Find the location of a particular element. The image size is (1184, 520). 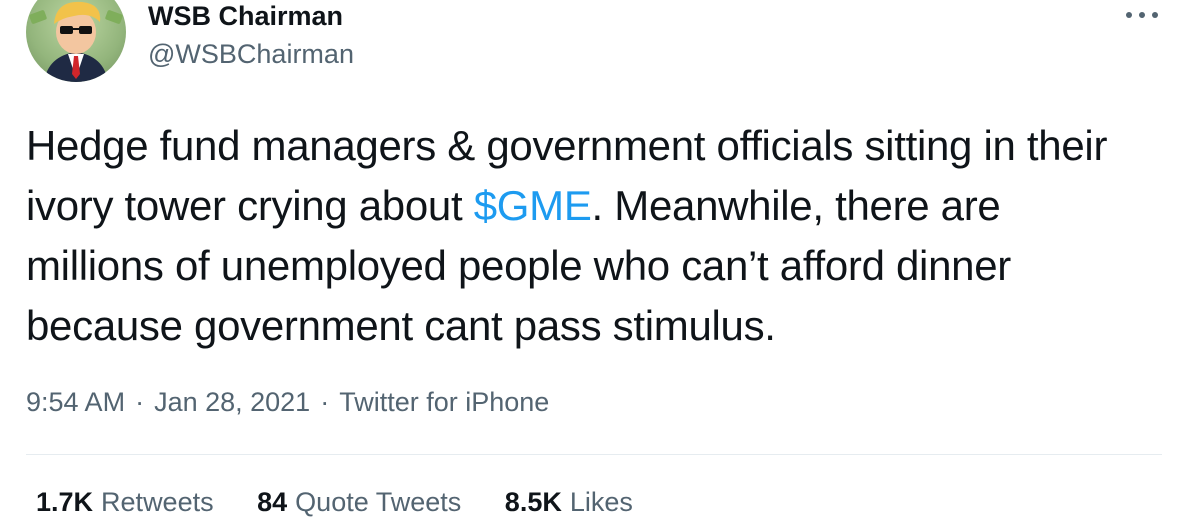

avatar is located at coordinates (76, 41).